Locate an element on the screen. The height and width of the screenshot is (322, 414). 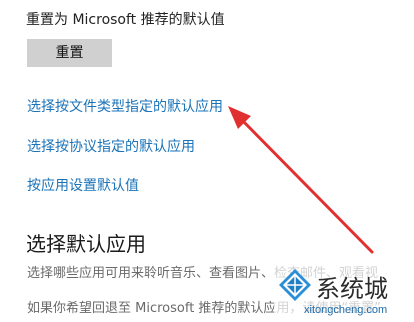
watermark: 系统城 xitongcheng.com is located at coordinates (344, 293).